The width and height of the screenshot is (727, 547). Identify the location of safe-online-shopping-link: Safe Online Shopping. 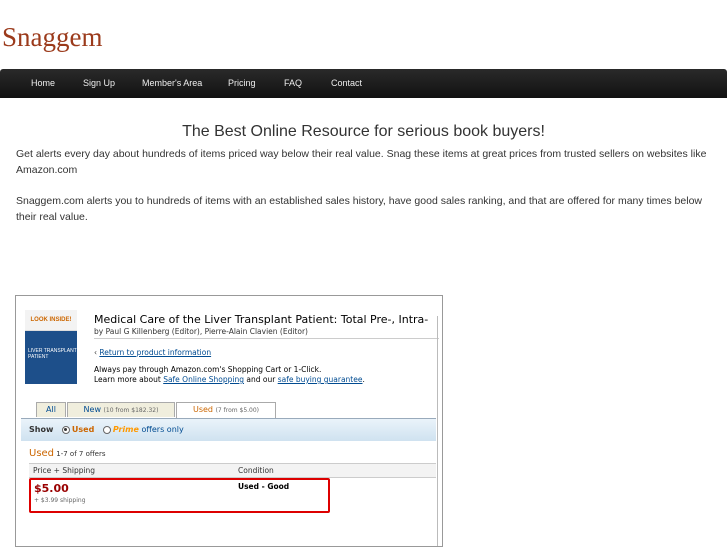
(203, 379).